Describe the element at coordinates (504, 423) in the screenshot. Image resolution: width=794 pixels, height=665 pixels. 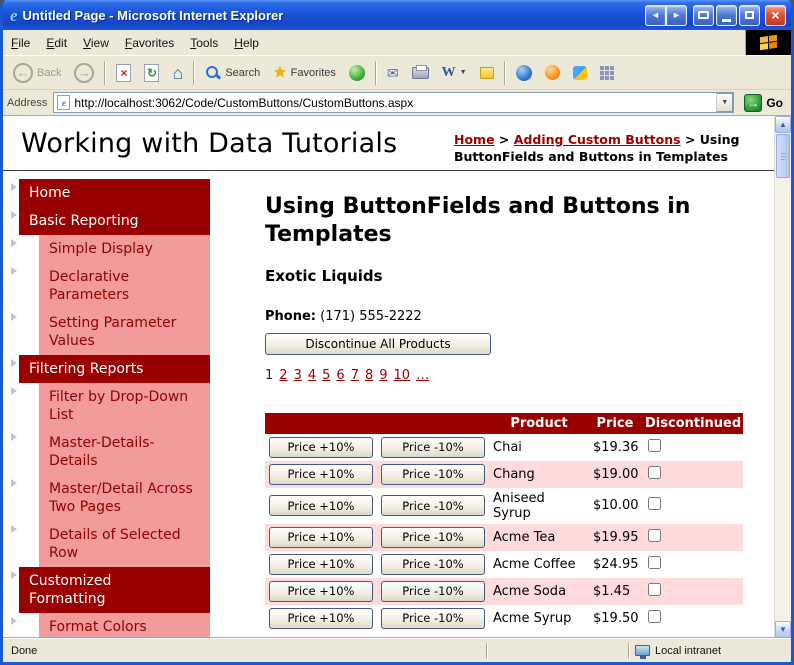
I see `table-header-row: Product Price Discontinued` at that location.